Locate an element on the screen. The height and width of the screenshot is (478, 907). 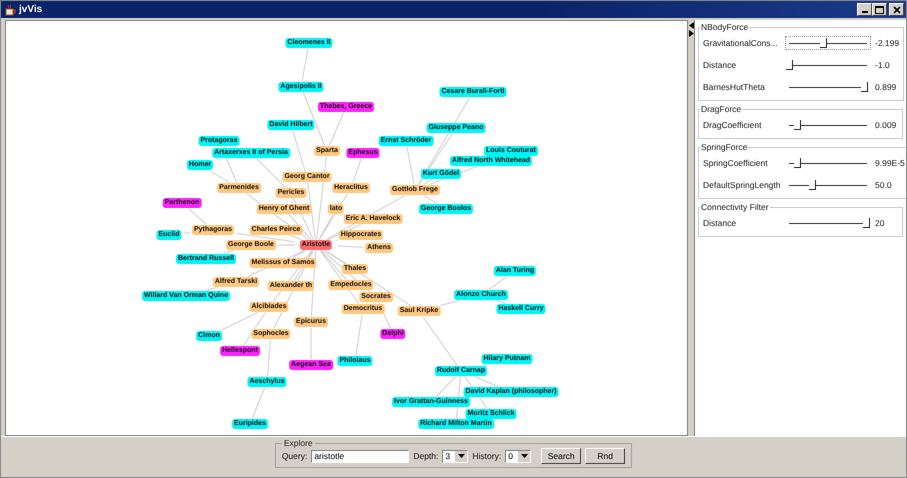
parameter-value: -1.0 is located at coordinates (882, 65).